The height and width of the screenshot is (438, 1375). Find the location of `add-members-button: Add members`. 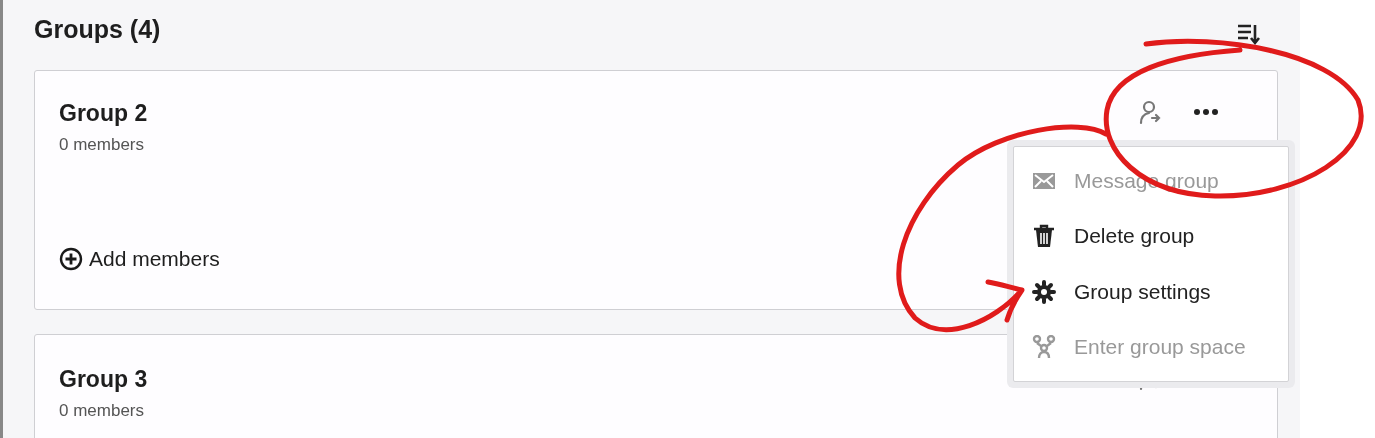

add-members-button: Add members is located at coordinates (139, 259).